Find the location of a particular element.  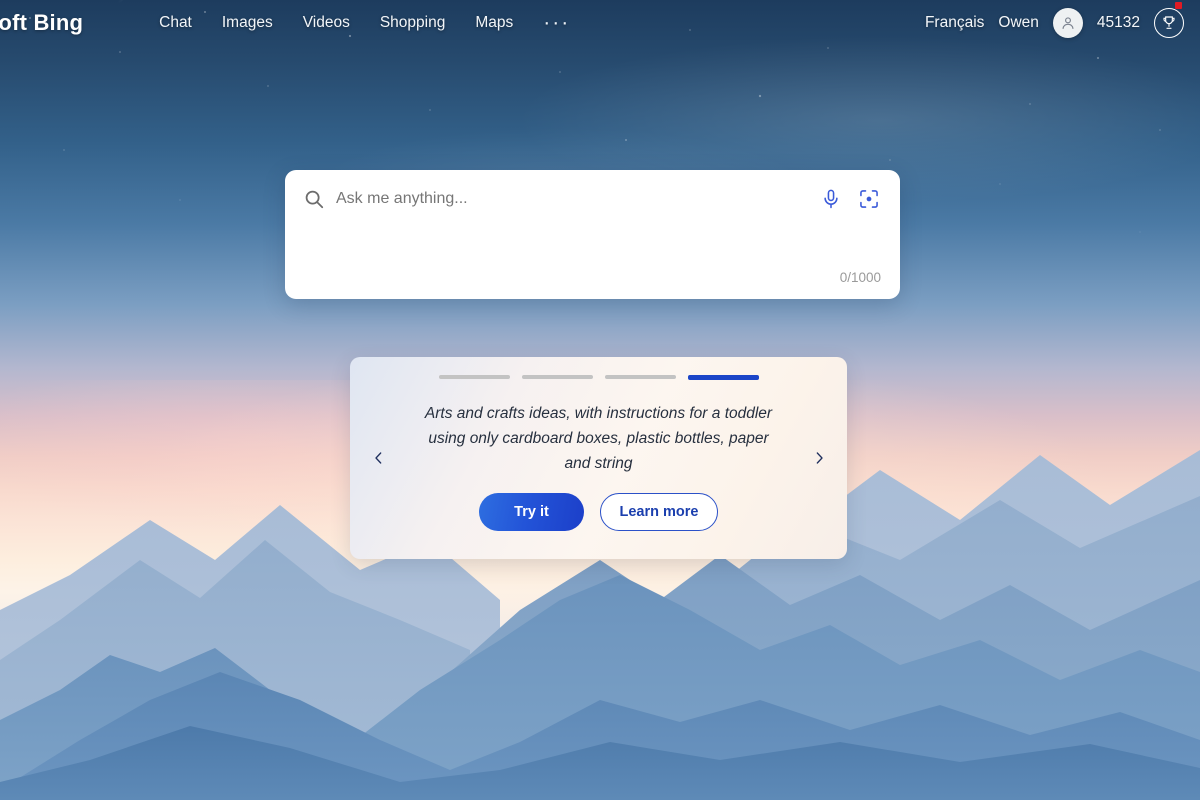

language-selector: Français is located at coordinates (954, 23).